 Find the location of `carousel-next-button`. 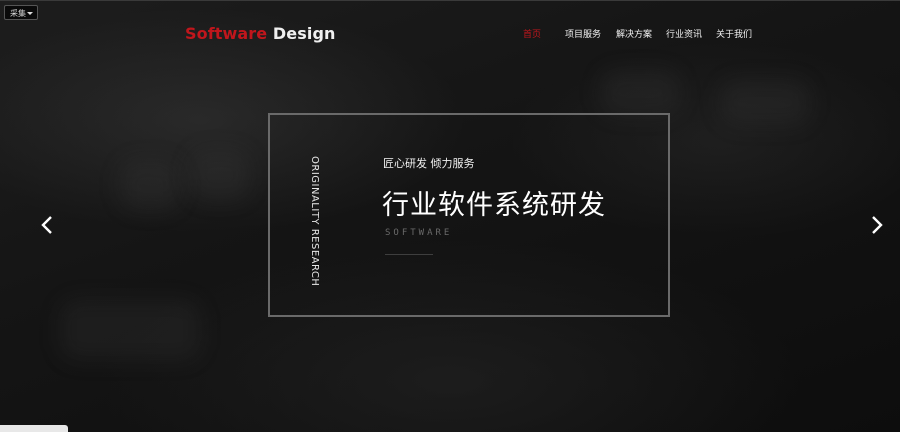

carousel-next-button is located at coordinates (877, 225).